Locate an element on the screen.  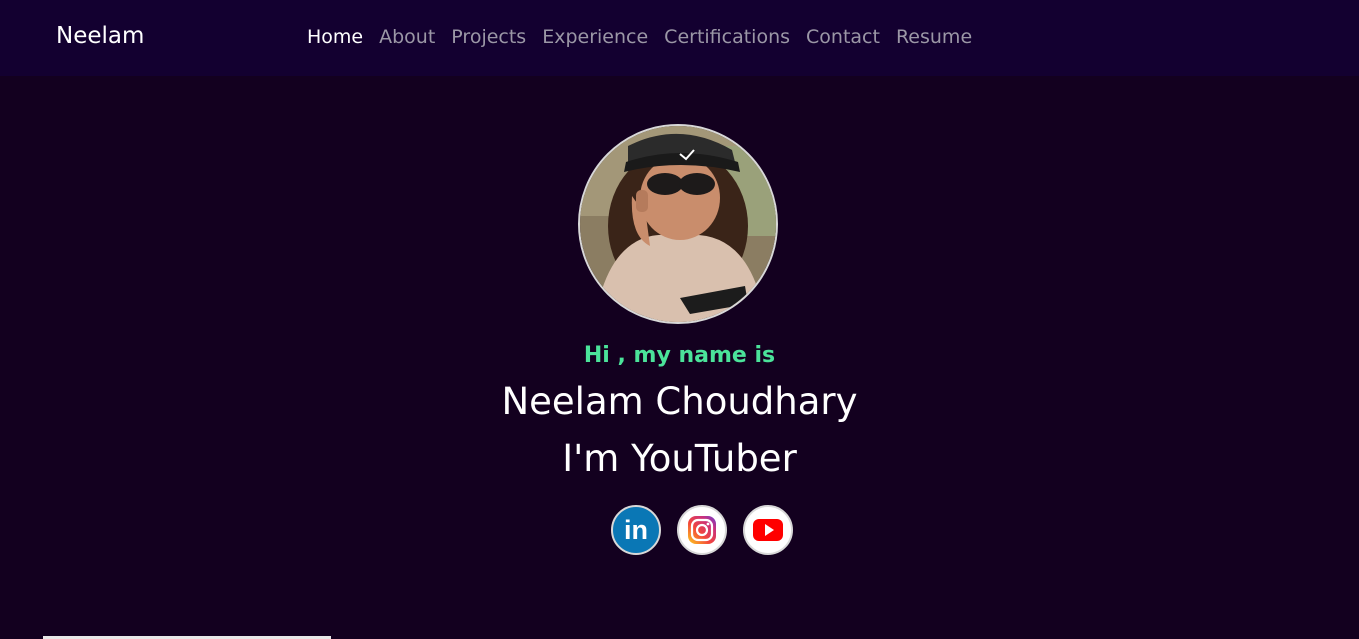
nav-home-link: Home is located at coordinates (335, 37).